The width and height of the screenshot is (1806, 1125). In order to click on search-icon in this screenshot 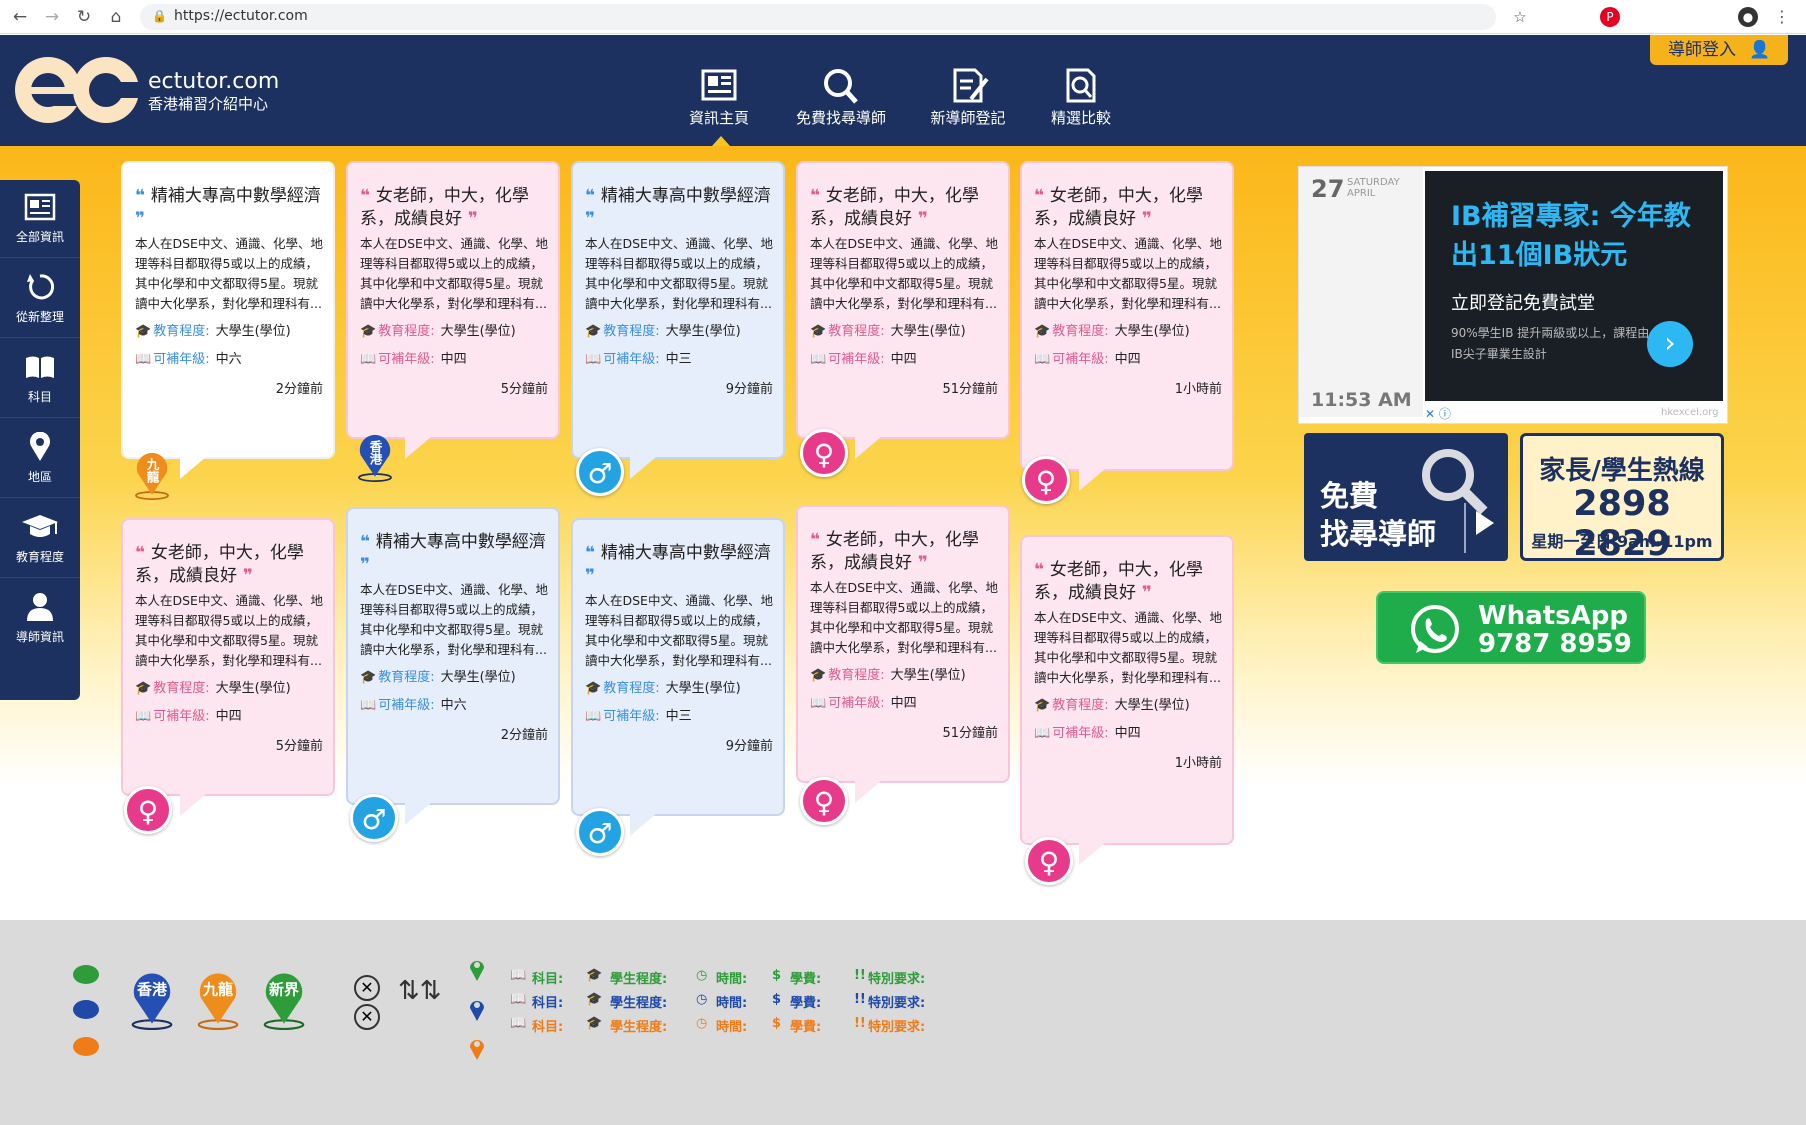, I will do `click(841, 86)`.